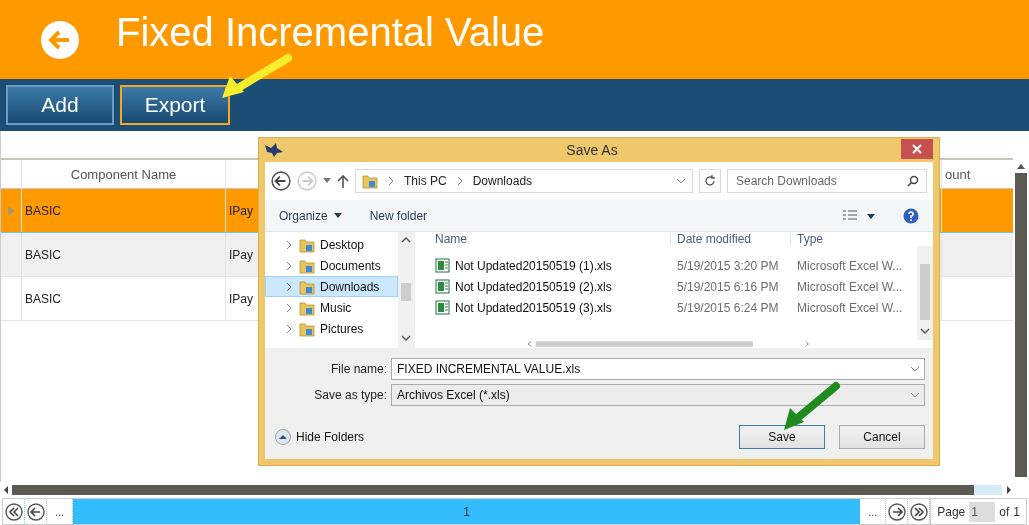 The image size is (1029, 525). I want to click on cancel-button: Cancel, so click(882, 437).